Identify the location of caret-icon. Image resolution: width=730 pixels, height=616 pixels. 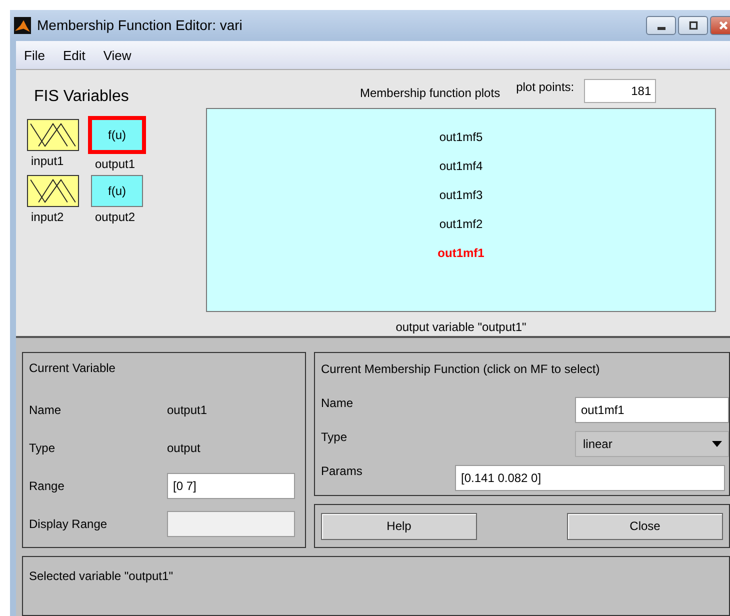
(717, 444).